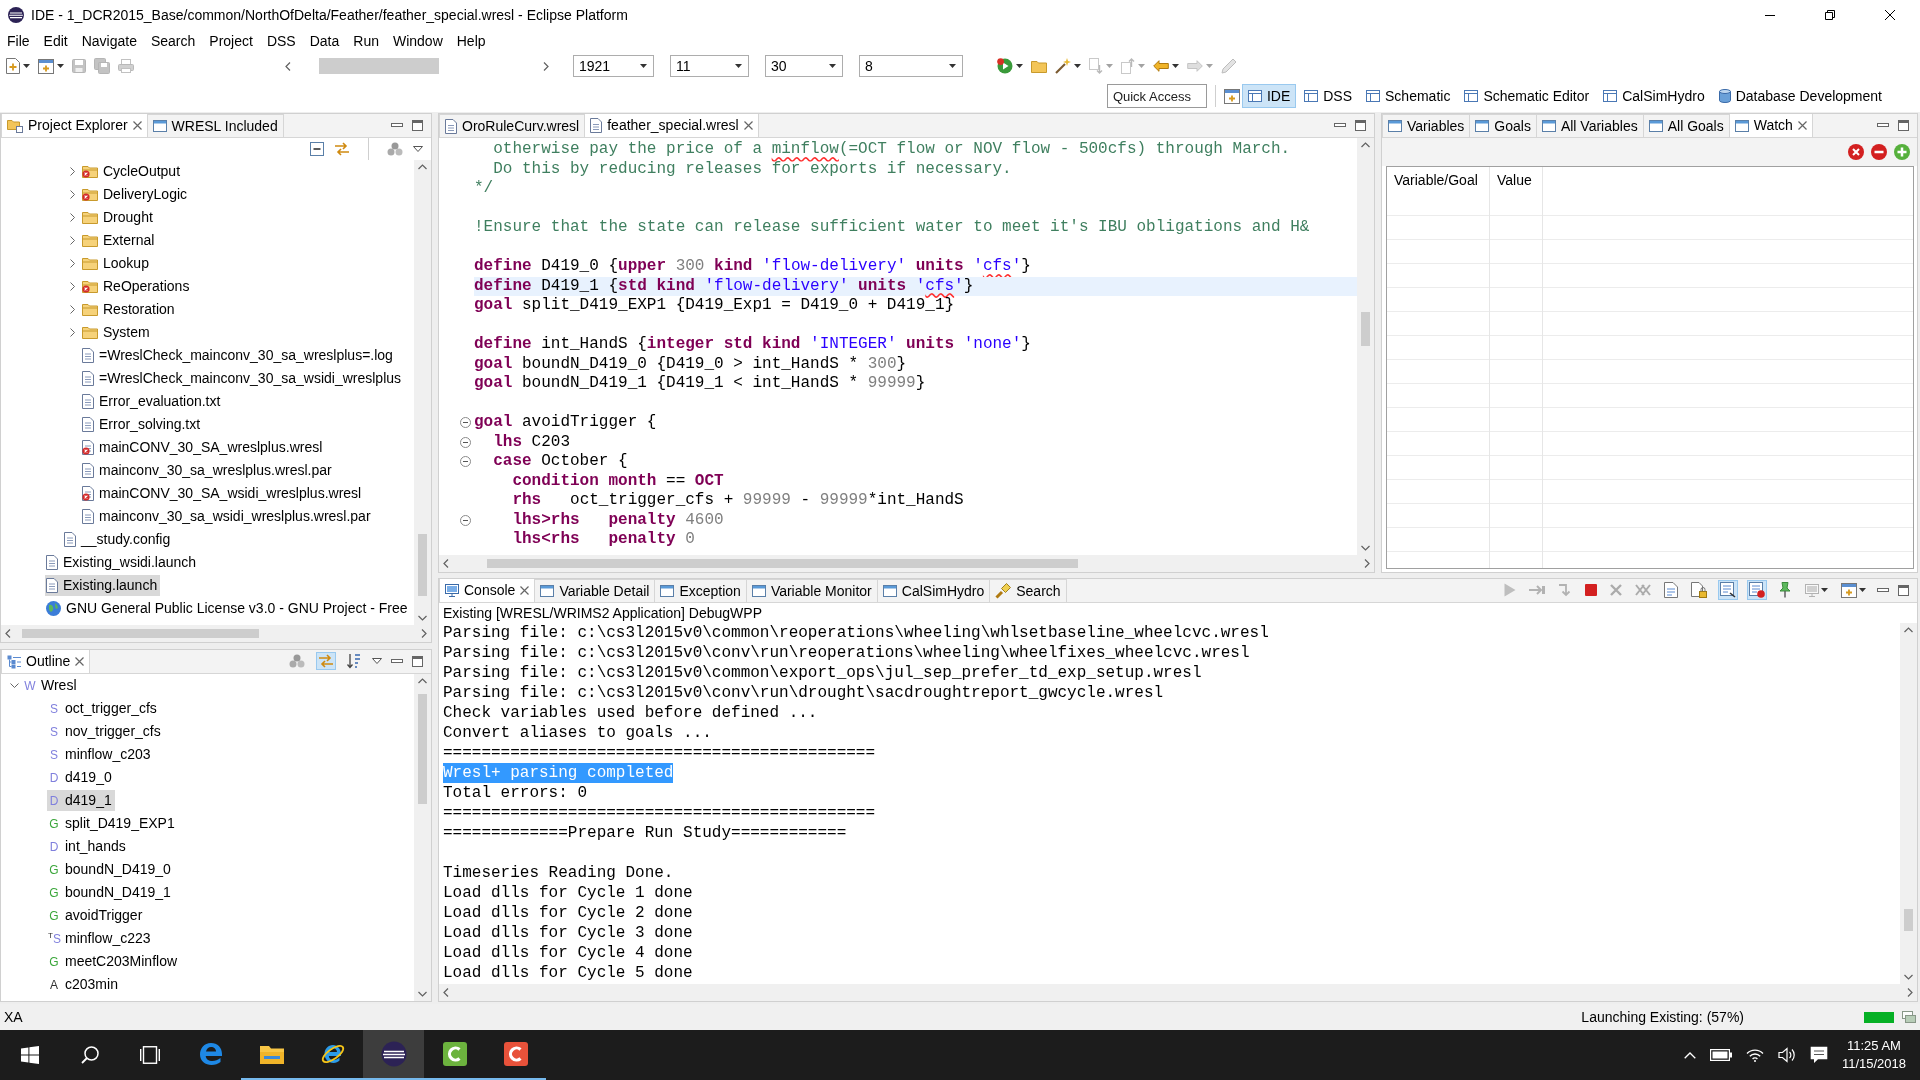  Describe the element at coordinates (1770, 125) in the screenshot. I see `view-tab: Watch` at that location.